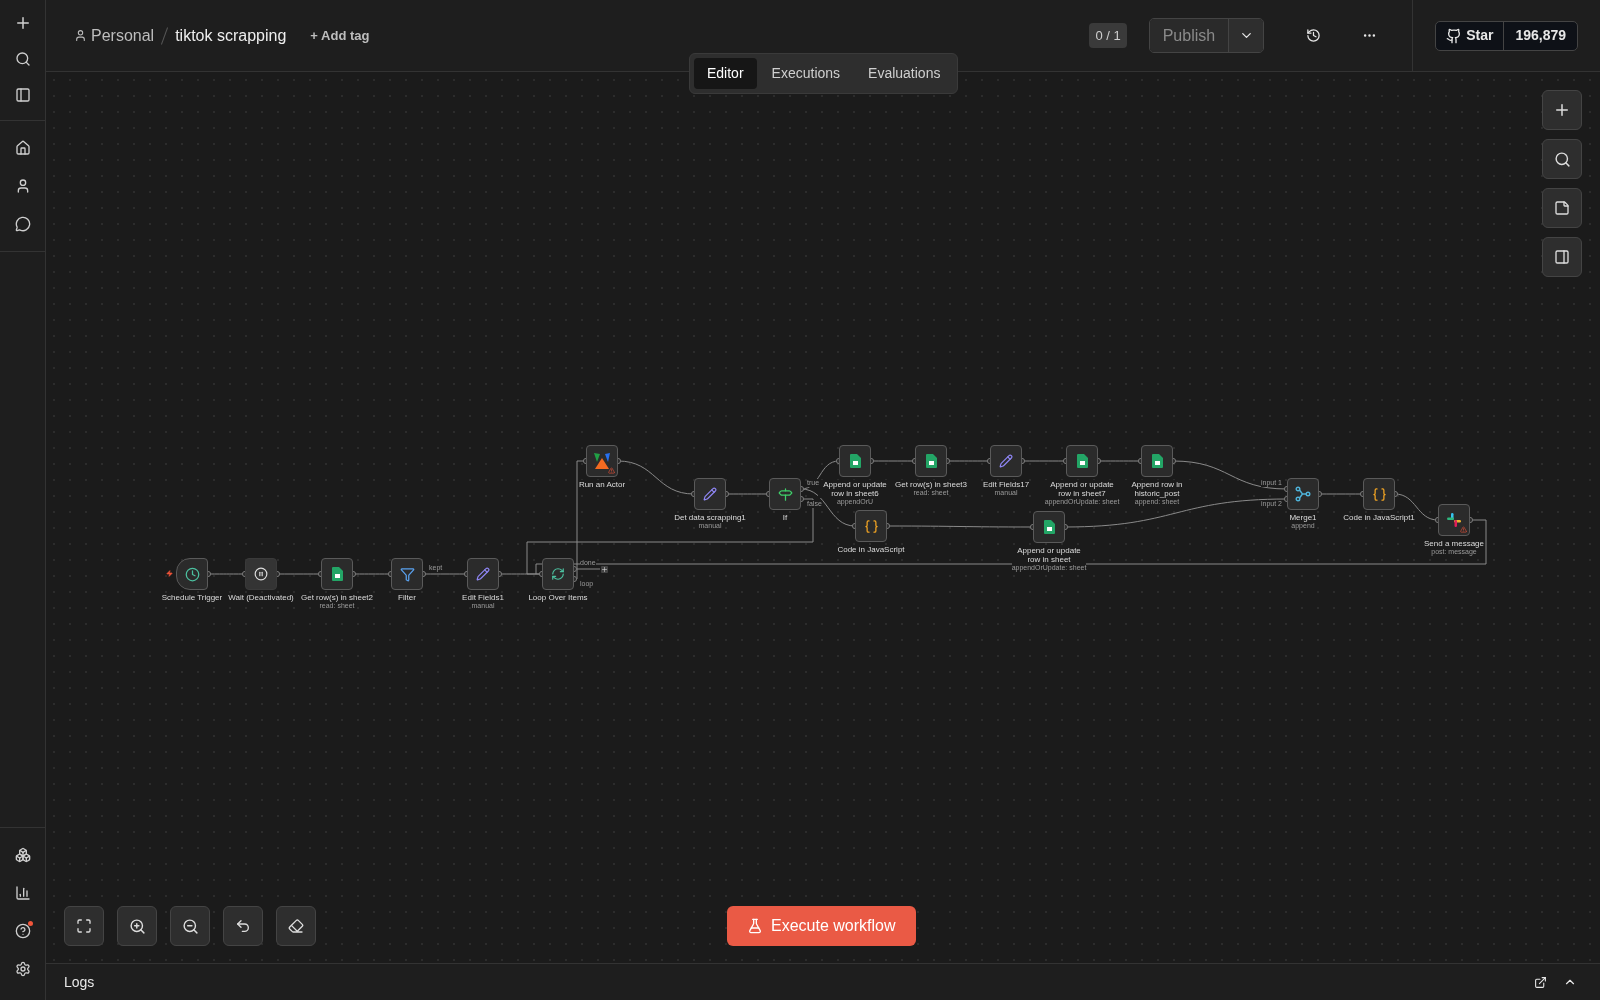 The height and width of the screenshot is (1000, 1600). What do you see at coordinates (1049, 555) in the screenshot?
I see `node-label: Append or update row in sheet` at bounding box center [1049, 555].